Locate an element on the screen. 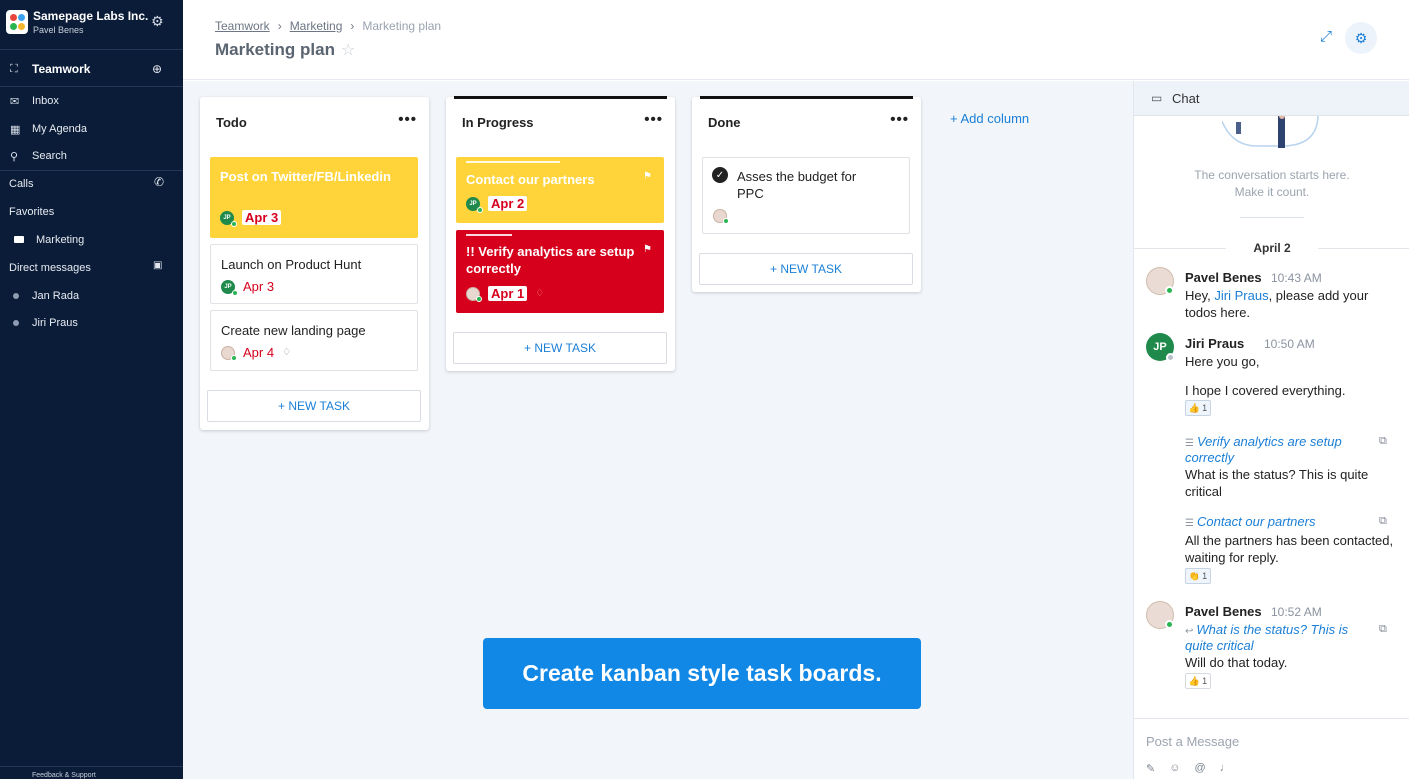 This screenshot has height=779, width=1409. column-top-bar is located at coordinates (560, 97).